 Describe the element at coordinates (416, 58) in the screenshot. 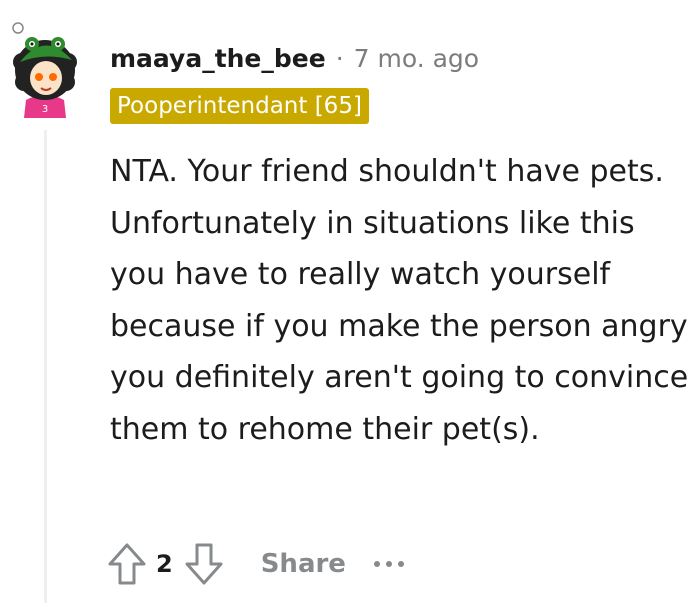

I see `comment-timestamp: 7 mo. ago` at that location.